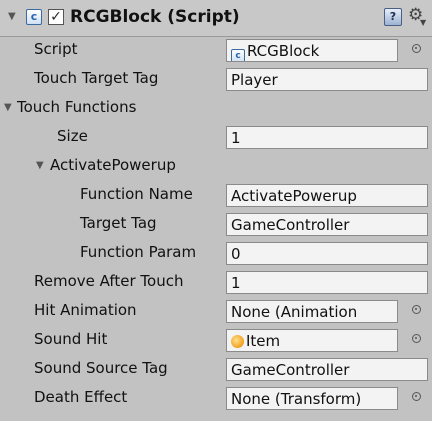 The height and width of the screenshot is (421, 432). Describe the element at coordinates (312, 311) in the screenshot. I see `hit-animation-field: None (Animation` at that location.